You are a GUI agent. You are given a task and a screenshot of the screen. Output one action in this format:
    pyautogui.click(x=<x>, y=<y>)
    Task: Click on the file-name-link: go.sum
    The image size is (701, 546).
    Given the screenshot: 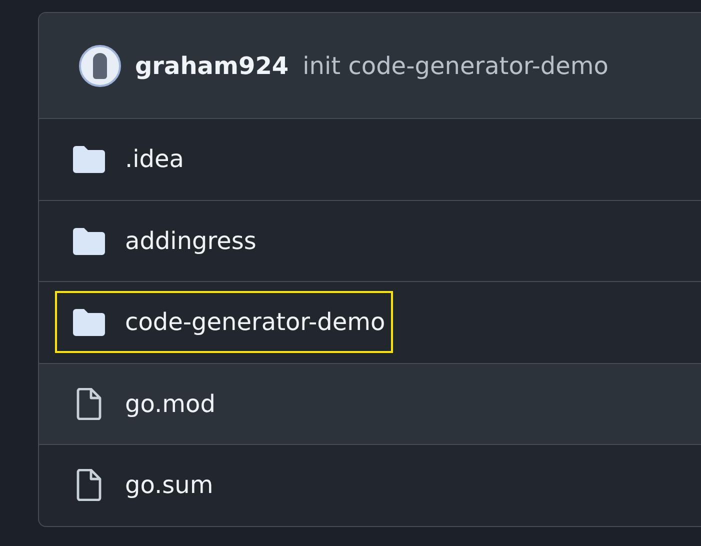 What is the action you would take?
    pyautogui.click(x=169, y=485)
    